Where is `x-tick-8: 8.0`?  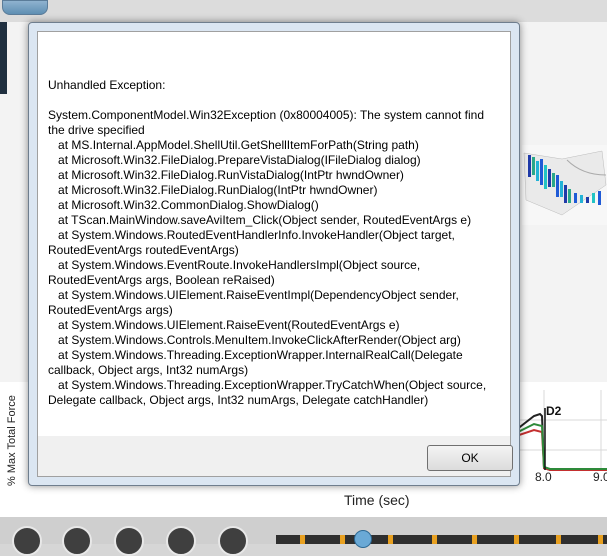
x-tick-8: 8.0 is located at coordinates (543, 477).